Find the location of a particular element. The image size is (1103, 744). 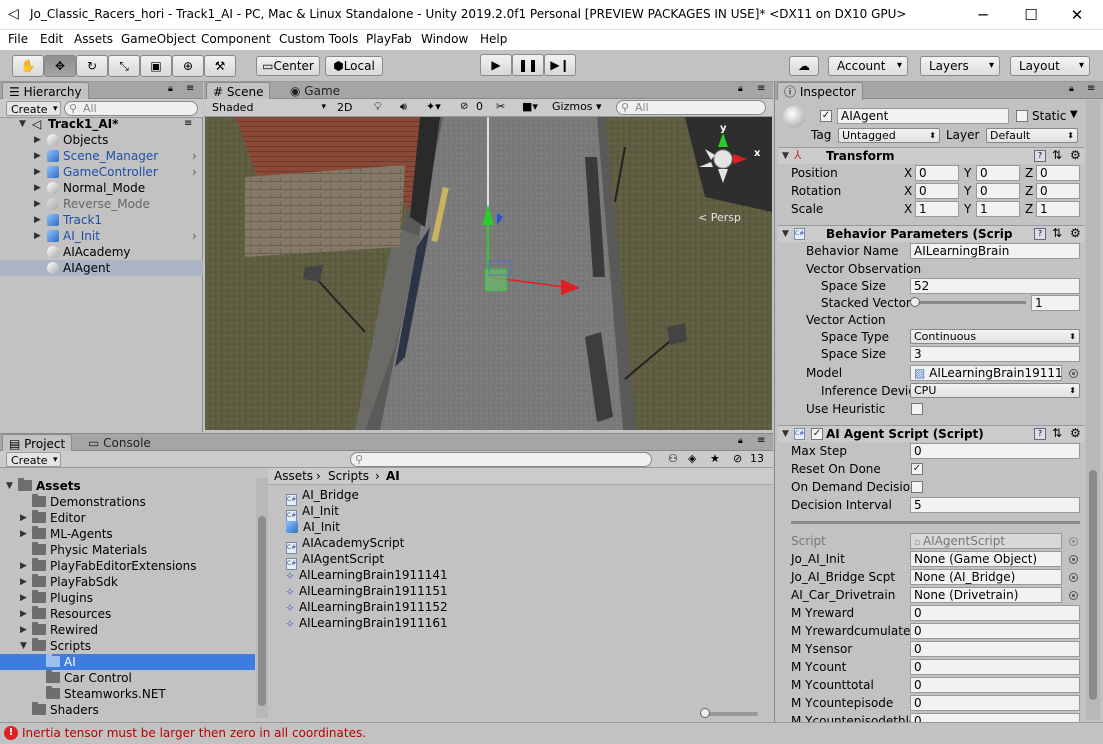

m-yrewardcumulated-field: 0 is located at coordinates (995, 631).